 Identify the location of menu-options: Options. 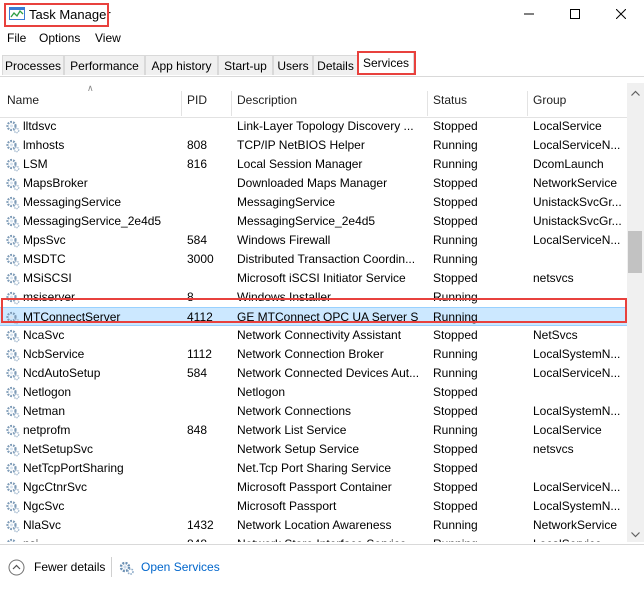
(59, 38).